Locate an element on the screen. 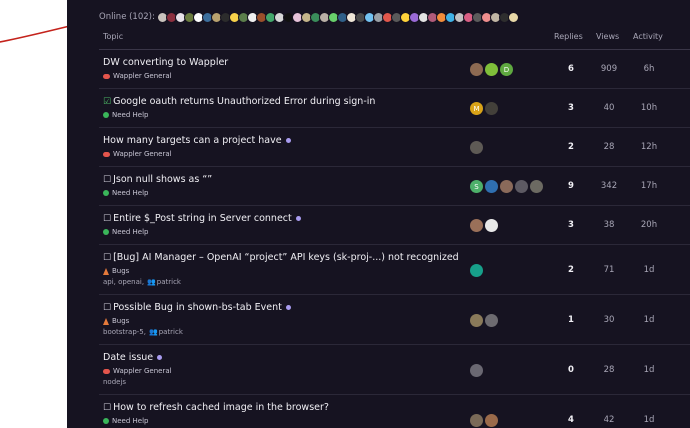 The height and width of the screenshot is (428, 690). view-count: 30 is located at coordinates (609, 319).